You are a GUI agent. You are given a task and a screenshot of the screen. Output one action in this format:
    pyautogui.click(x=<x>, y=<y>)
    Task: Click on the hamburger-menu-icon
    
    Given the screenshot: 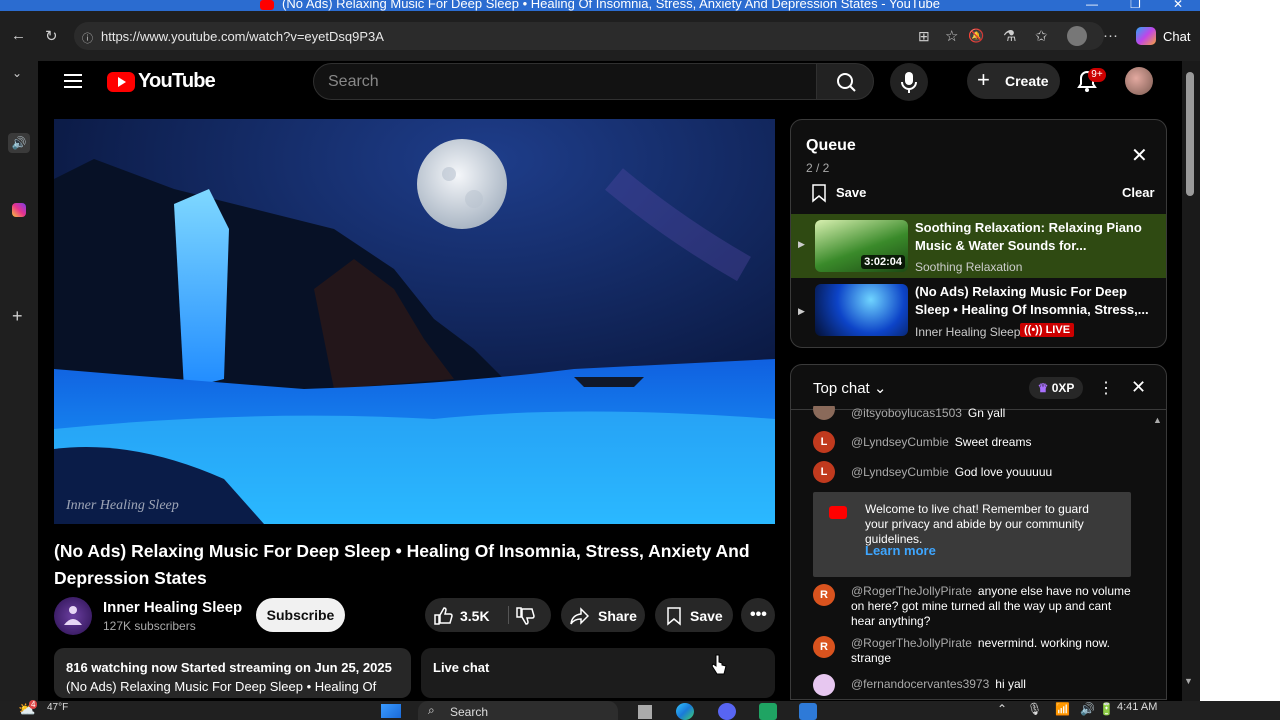 What is the action you would take?
    pyautogui.click(x=73, y=81)
    